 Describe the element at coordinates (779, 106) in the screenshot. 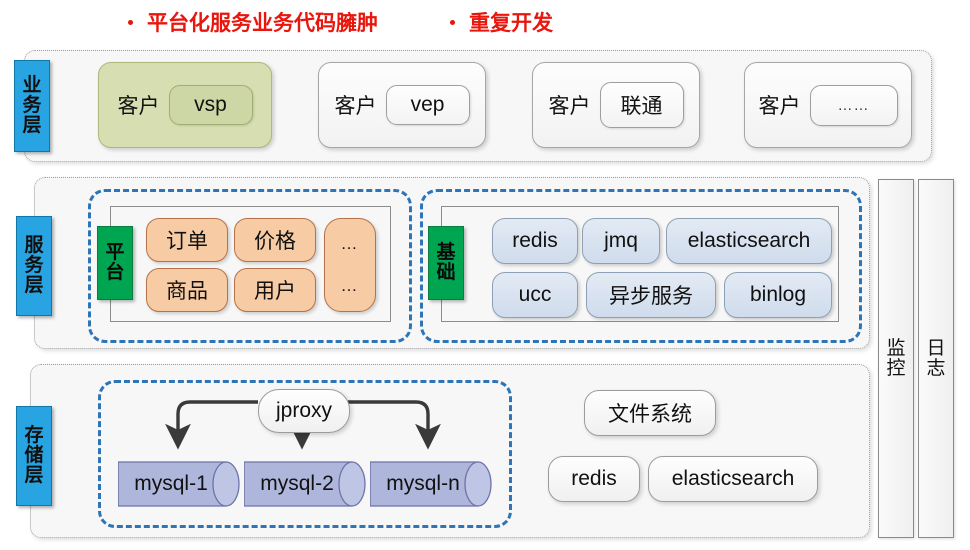

I see `client-box-more-label: 客户` at that location.